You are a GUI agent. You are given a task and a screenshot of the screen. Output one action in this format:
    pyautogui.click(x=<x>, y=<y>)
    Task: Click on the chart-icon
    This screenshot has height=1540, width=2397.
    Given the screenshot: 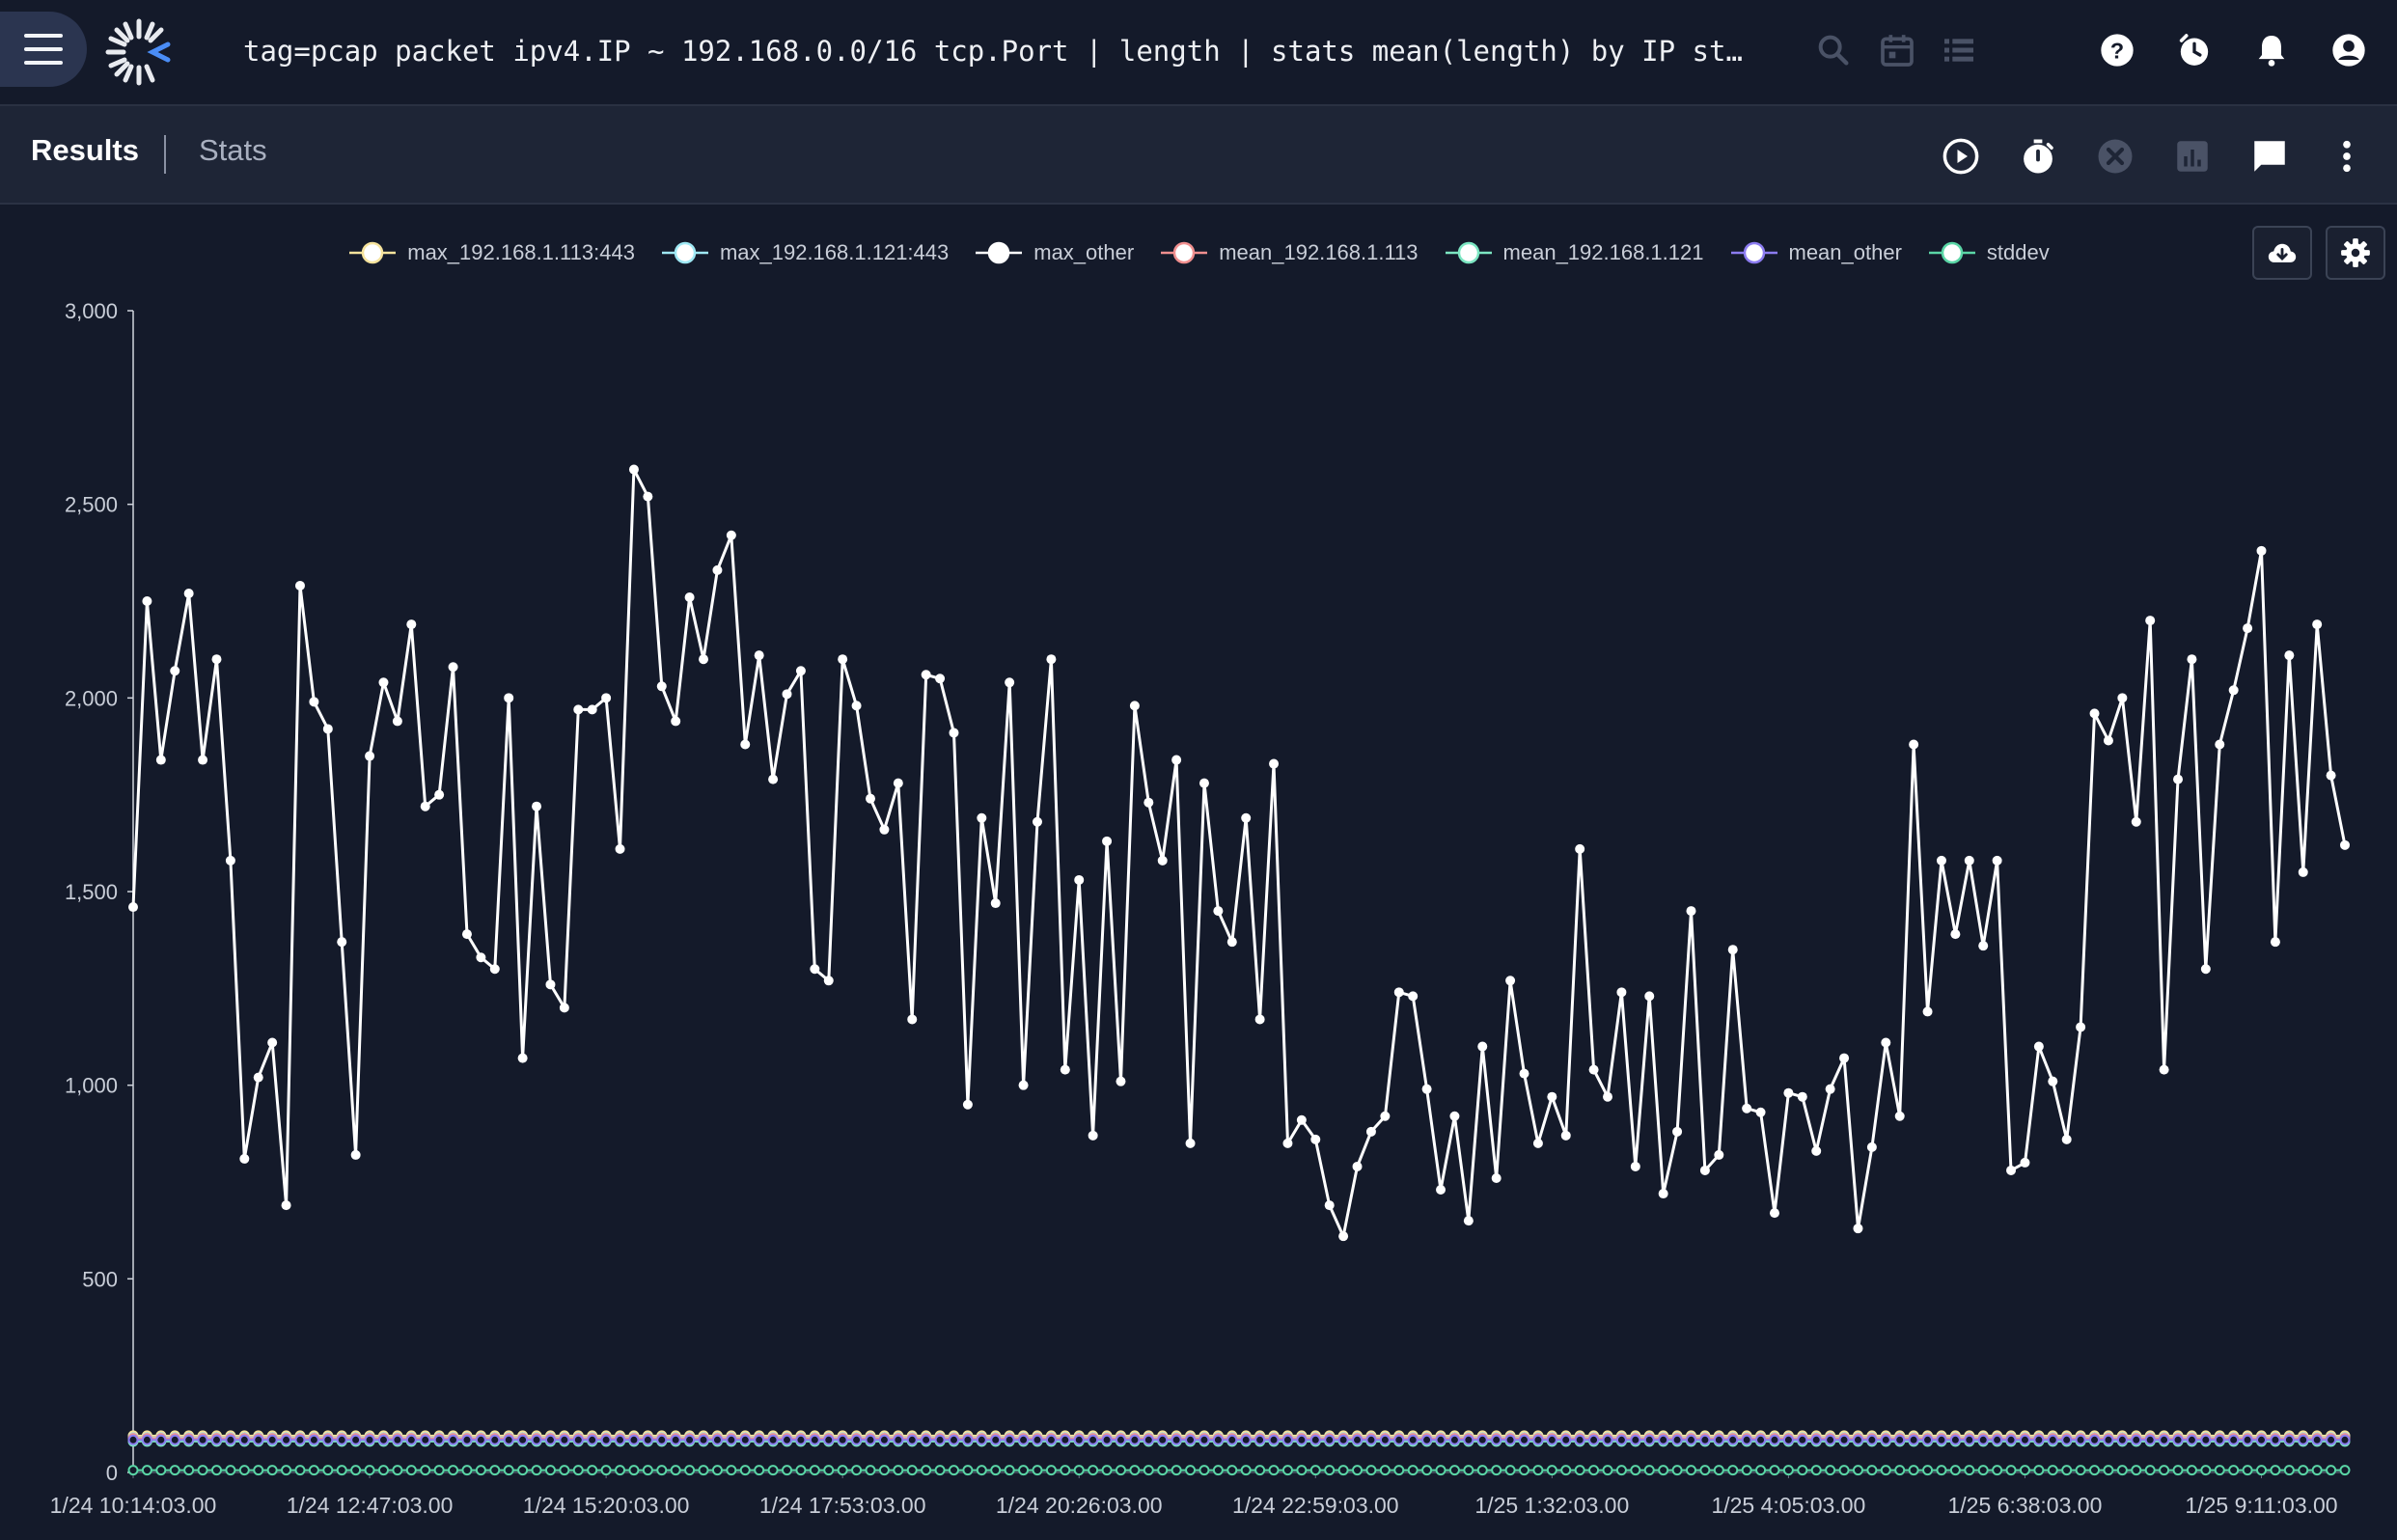 What is the action you would take?
    pyautogui.click(x=2192, y=156)
    